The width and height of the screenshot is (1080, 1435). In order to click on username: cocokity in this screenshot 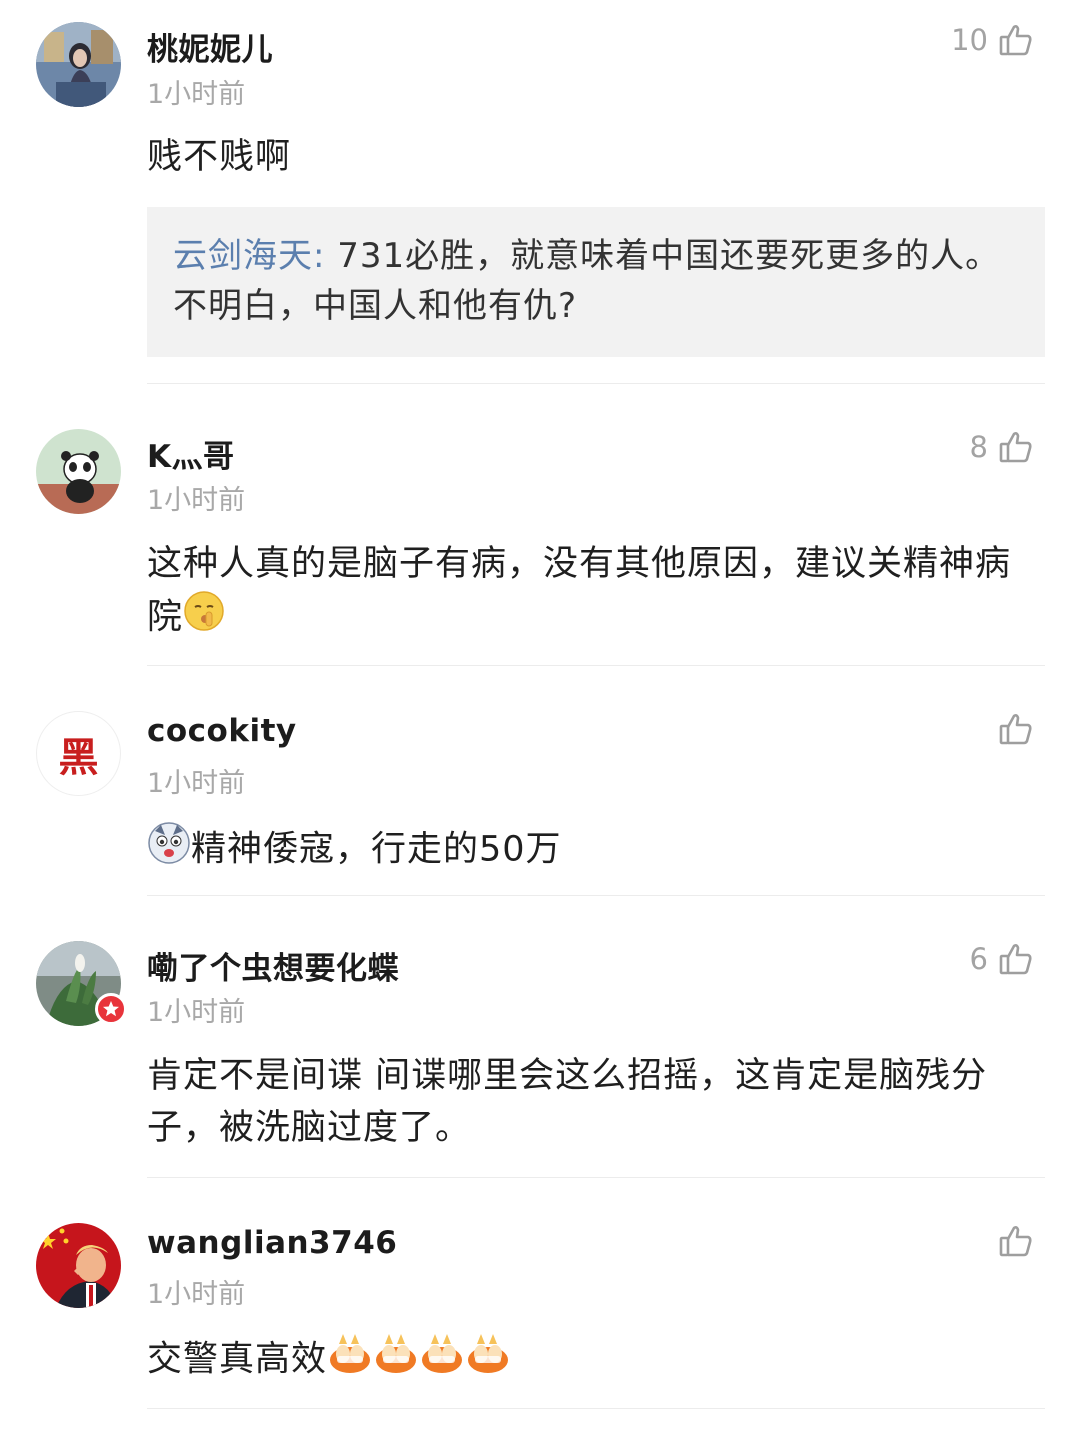, I will do `click(222, 731)`.